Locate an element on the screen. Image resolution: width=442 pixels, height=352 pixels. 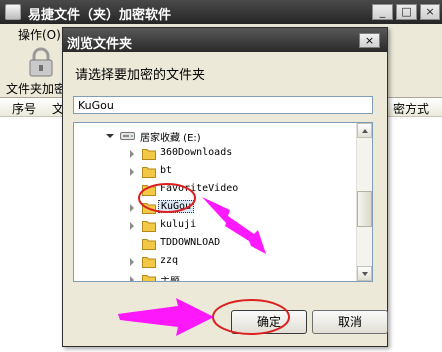
tree-label-folder: FavoriteVideo is located at coordinates (199, 188).